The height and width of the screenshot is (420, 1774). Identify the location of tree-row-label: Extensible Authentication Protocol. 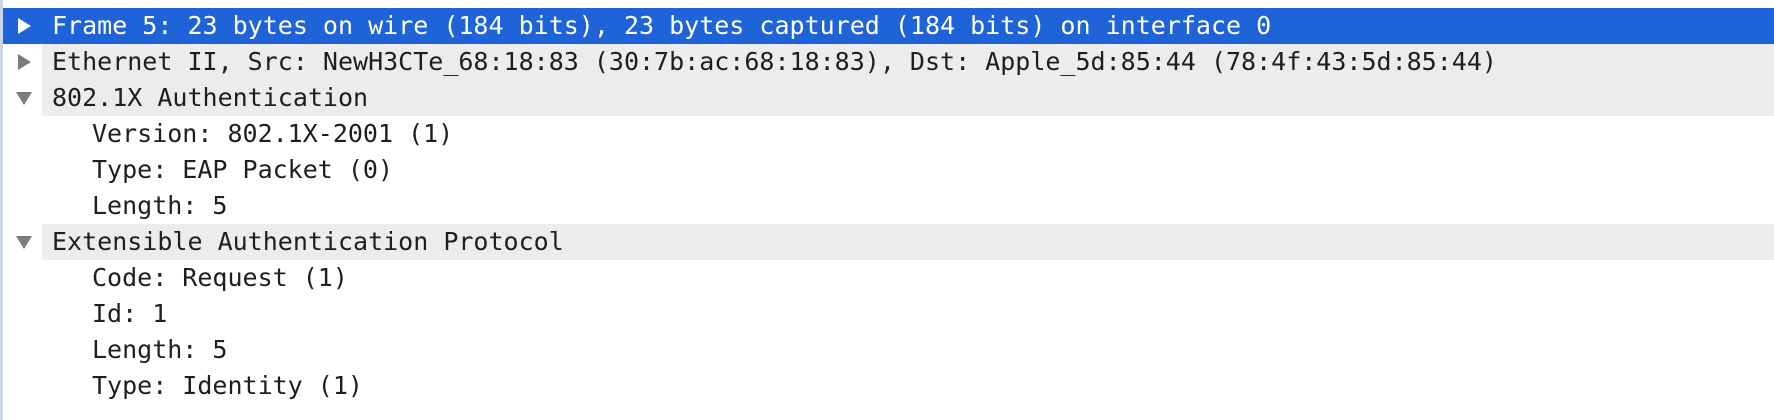
(308, 241).